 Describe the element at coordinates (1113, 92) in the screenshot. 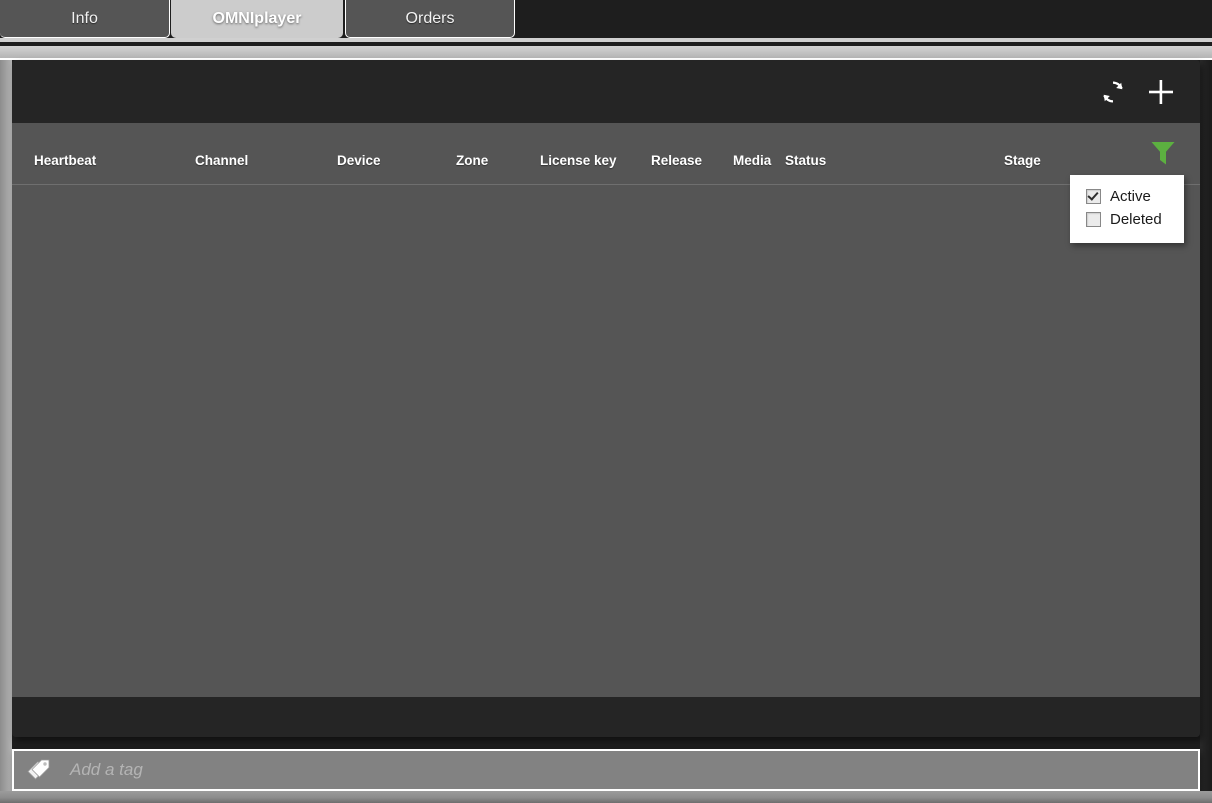

I see `refresh-icon` at that location.